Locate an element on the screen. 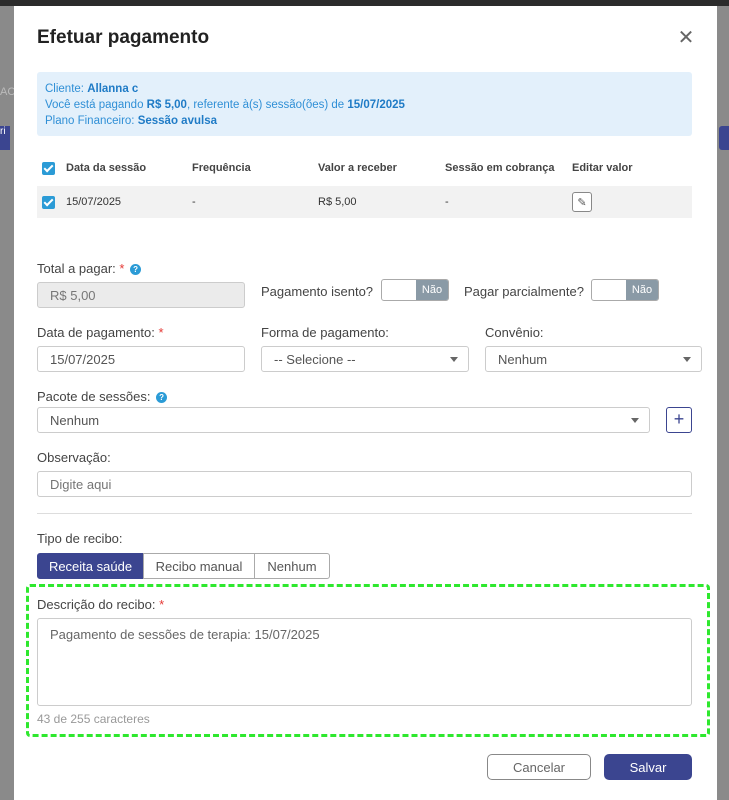 Image resolution: width=729 pixels, height=800 pixels. close-icon: ✕ is located at coordinates (686, 38).